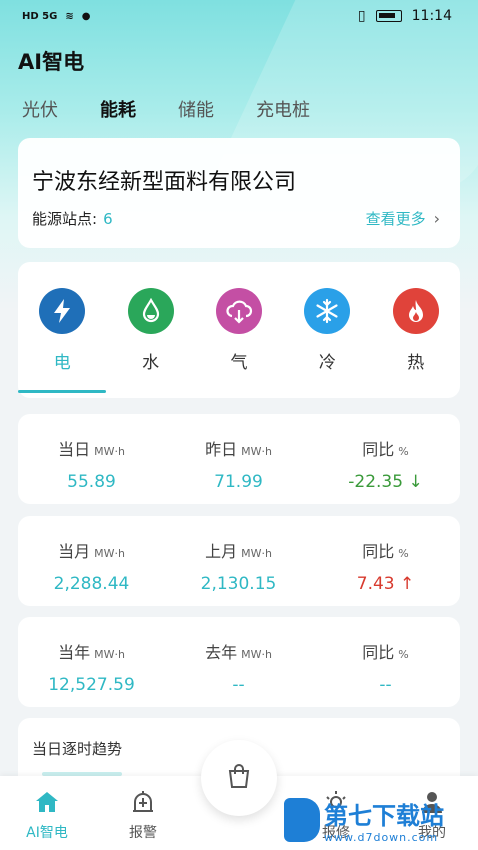  Describe the element at coordinates (91, 584) in the screenshot. I see `stat-value: 2,288.44` at that location.